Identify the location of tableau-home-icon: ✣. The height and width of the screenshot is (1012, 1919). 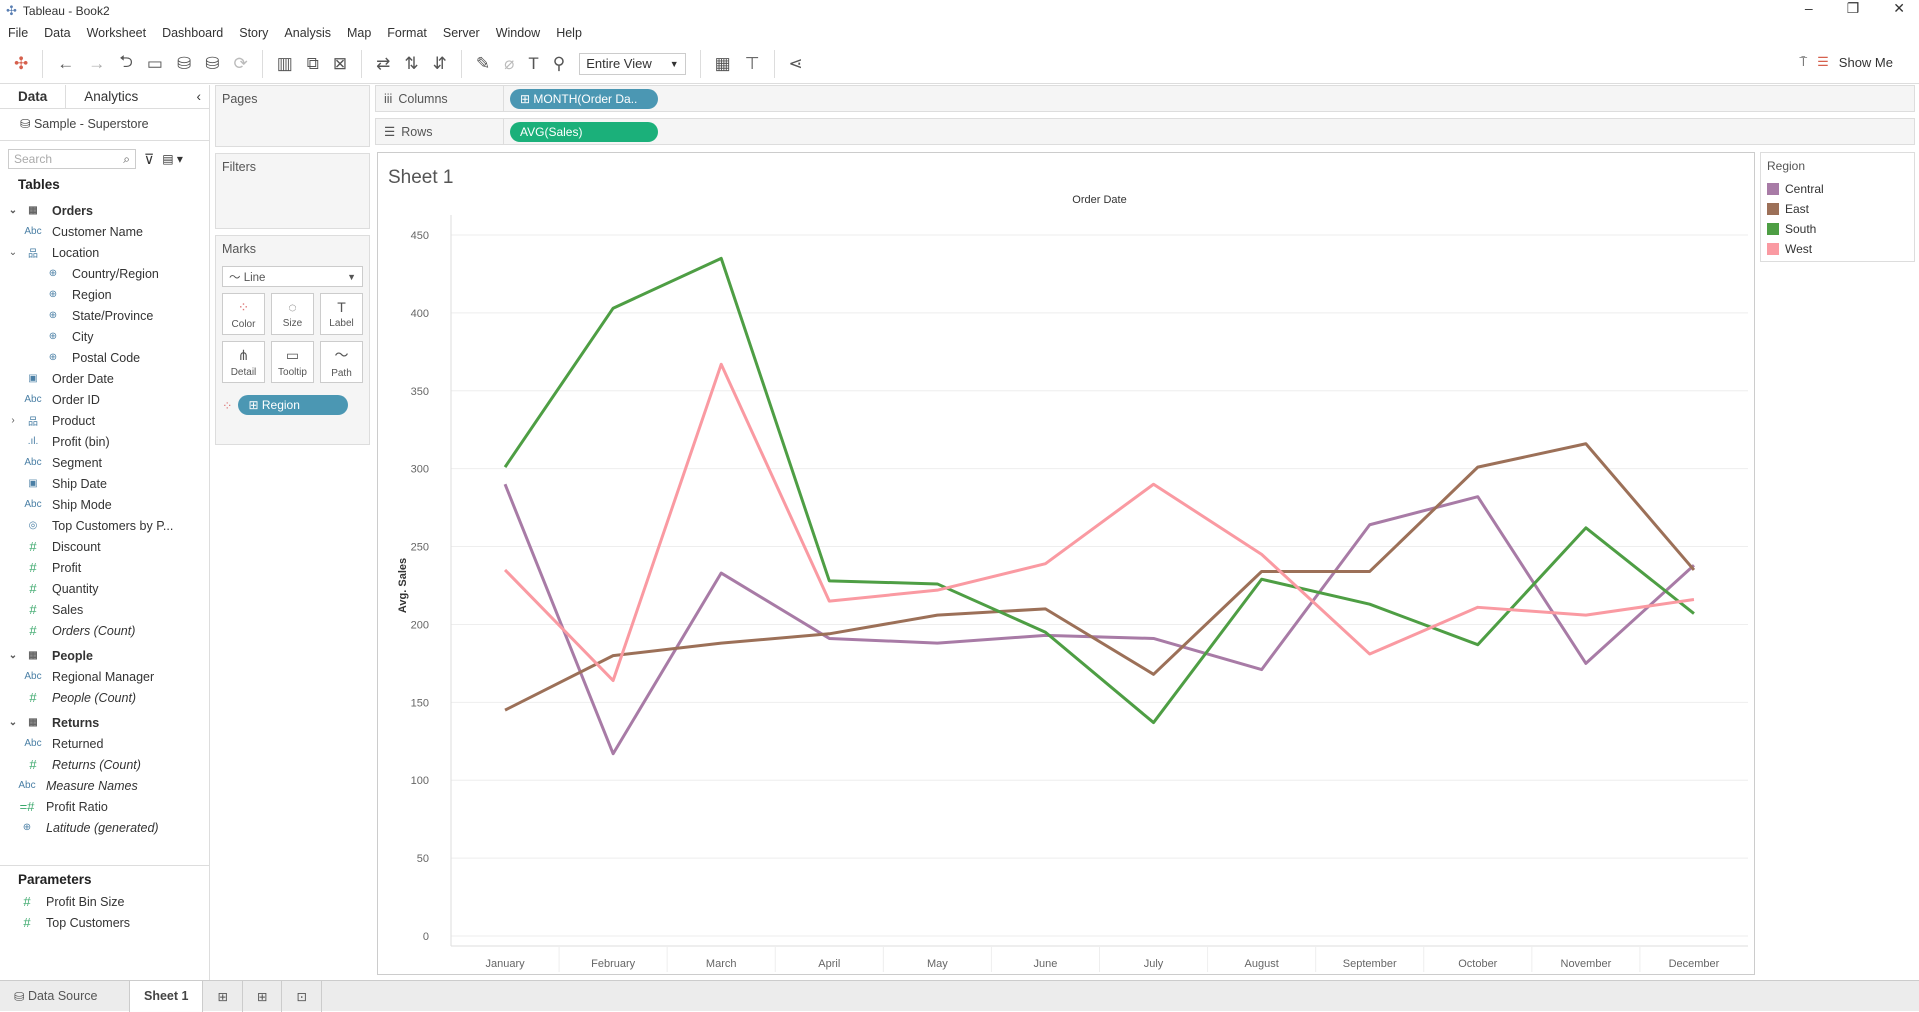
(21, 64).